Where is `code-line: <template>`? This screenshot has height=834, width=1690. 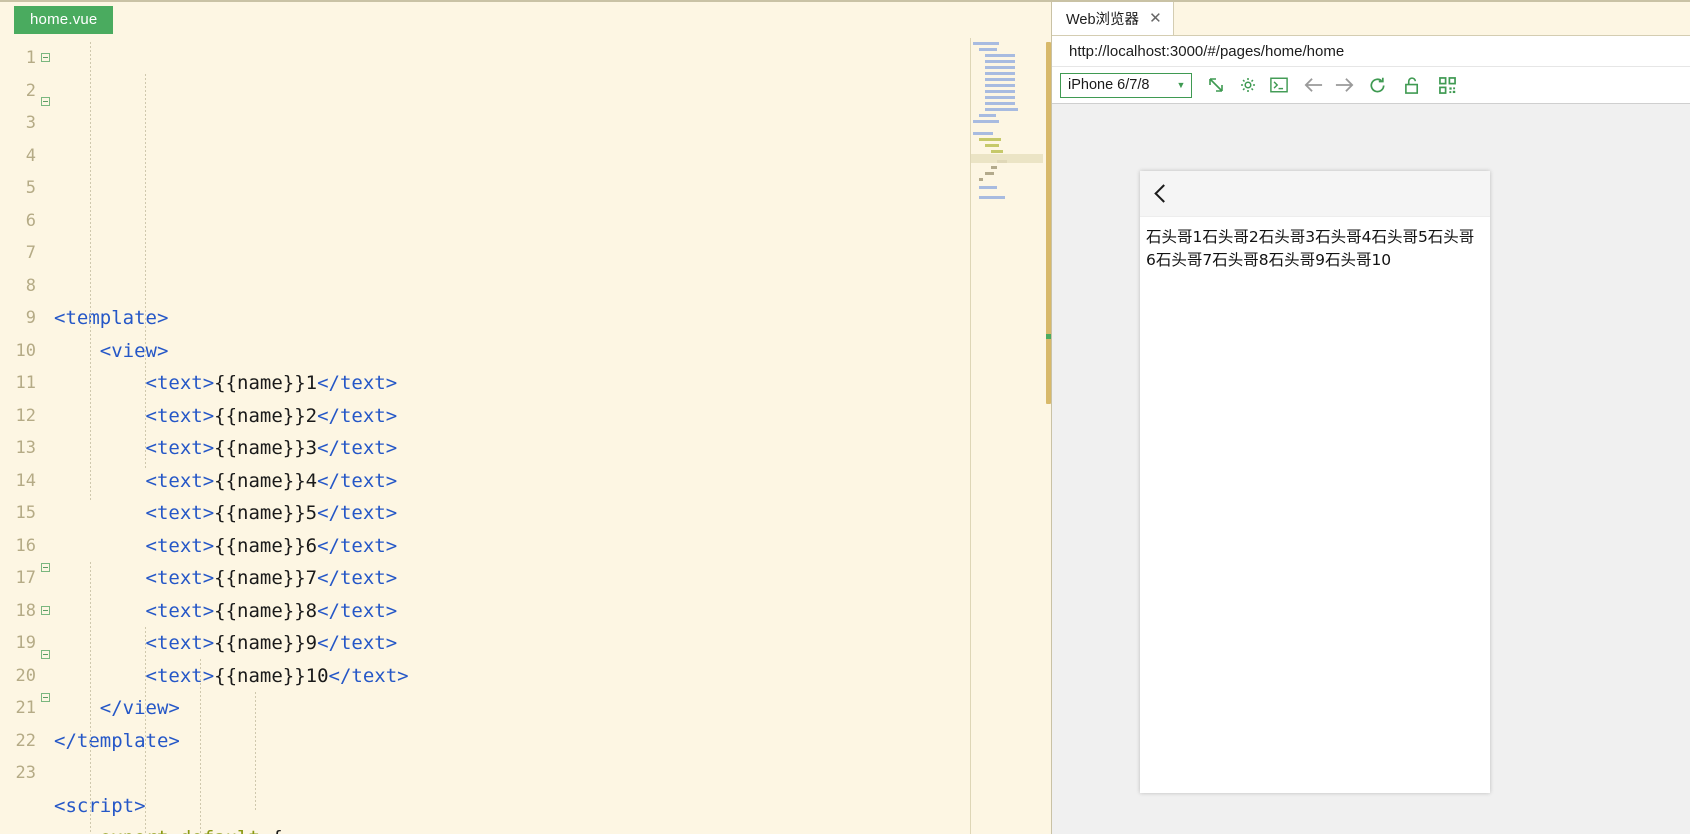
code-line: <template> is located at coordinates (111, 318).